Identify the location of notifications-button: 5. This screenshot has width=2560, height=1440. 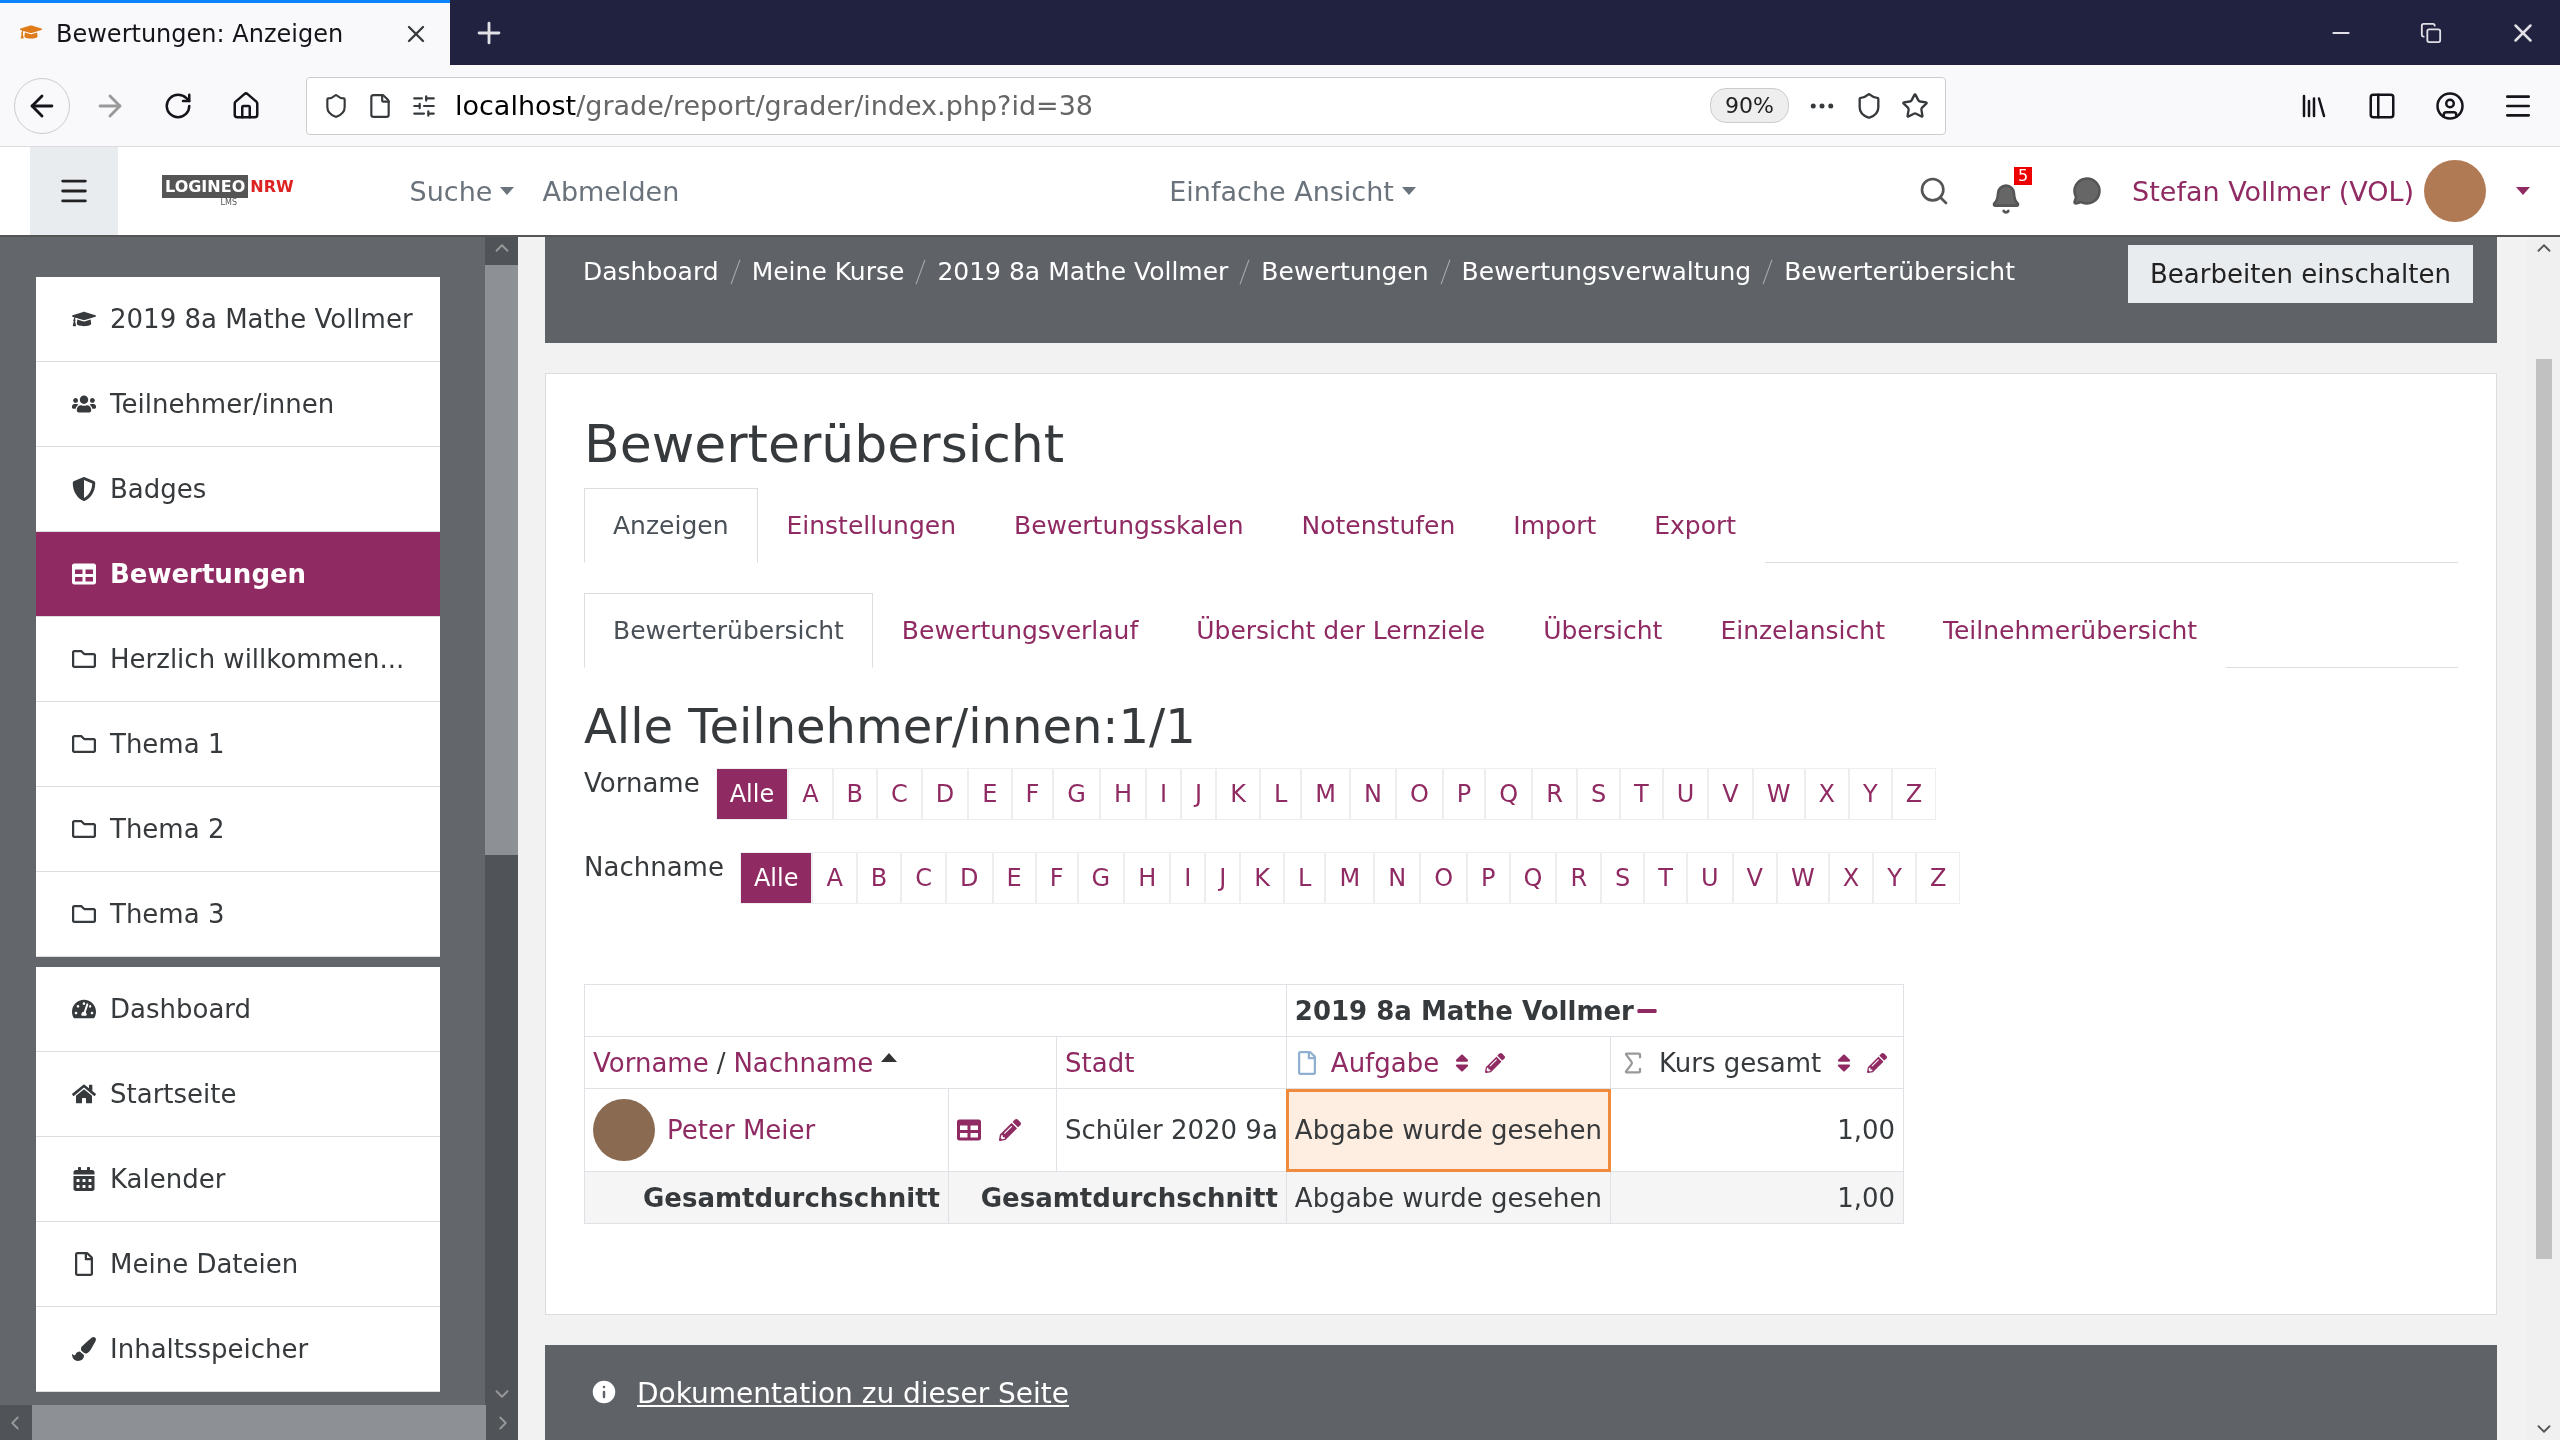
(2011, 191).